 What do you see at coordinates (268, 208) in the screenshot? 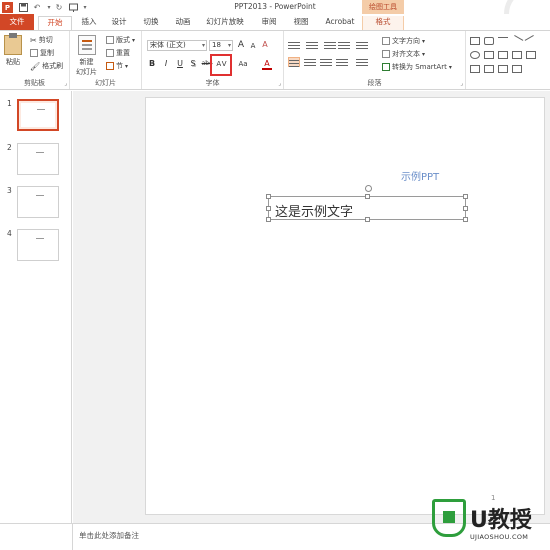
I see `resize-handle-w` at bounding box center [268, 208].